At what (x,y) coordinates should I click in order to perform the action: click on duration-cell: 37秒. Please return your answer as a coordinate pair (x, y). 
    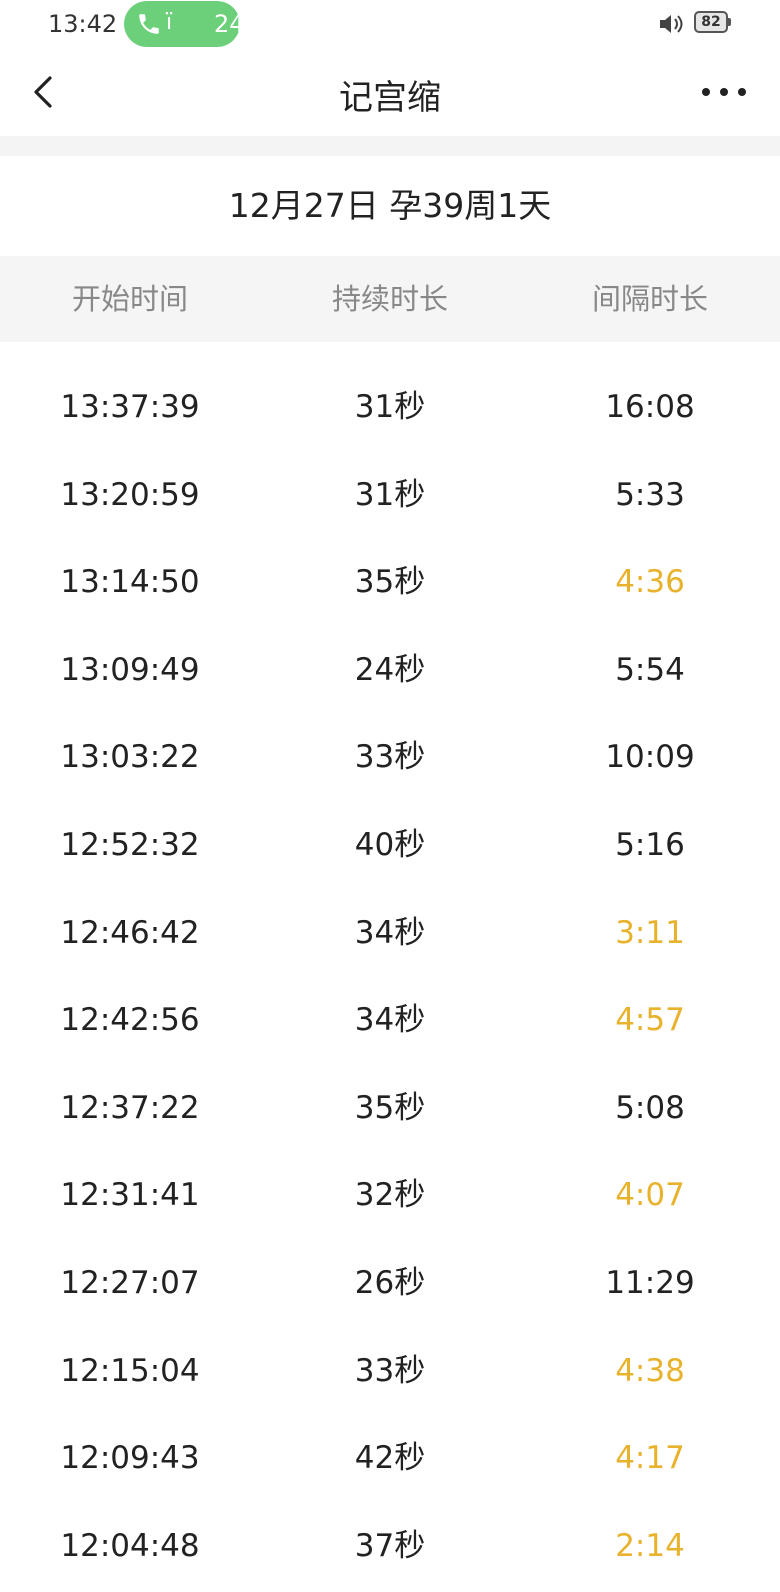
    Looking at the image, I should click on (390, 1545).